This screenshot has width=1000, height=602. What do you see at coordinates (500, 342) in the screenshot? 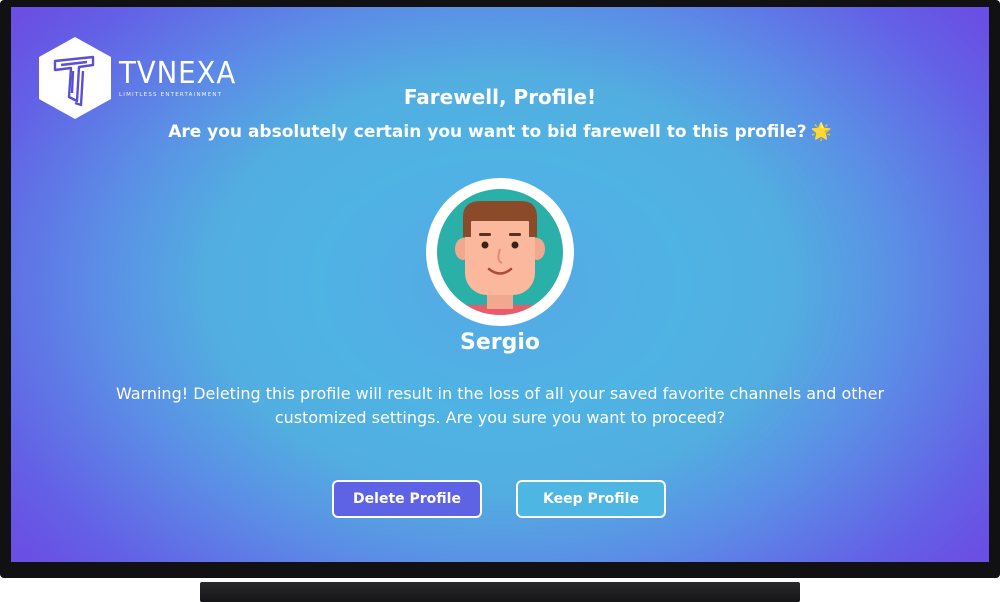
I see `profile-name: Sergio` at bounding box center [500, 342].